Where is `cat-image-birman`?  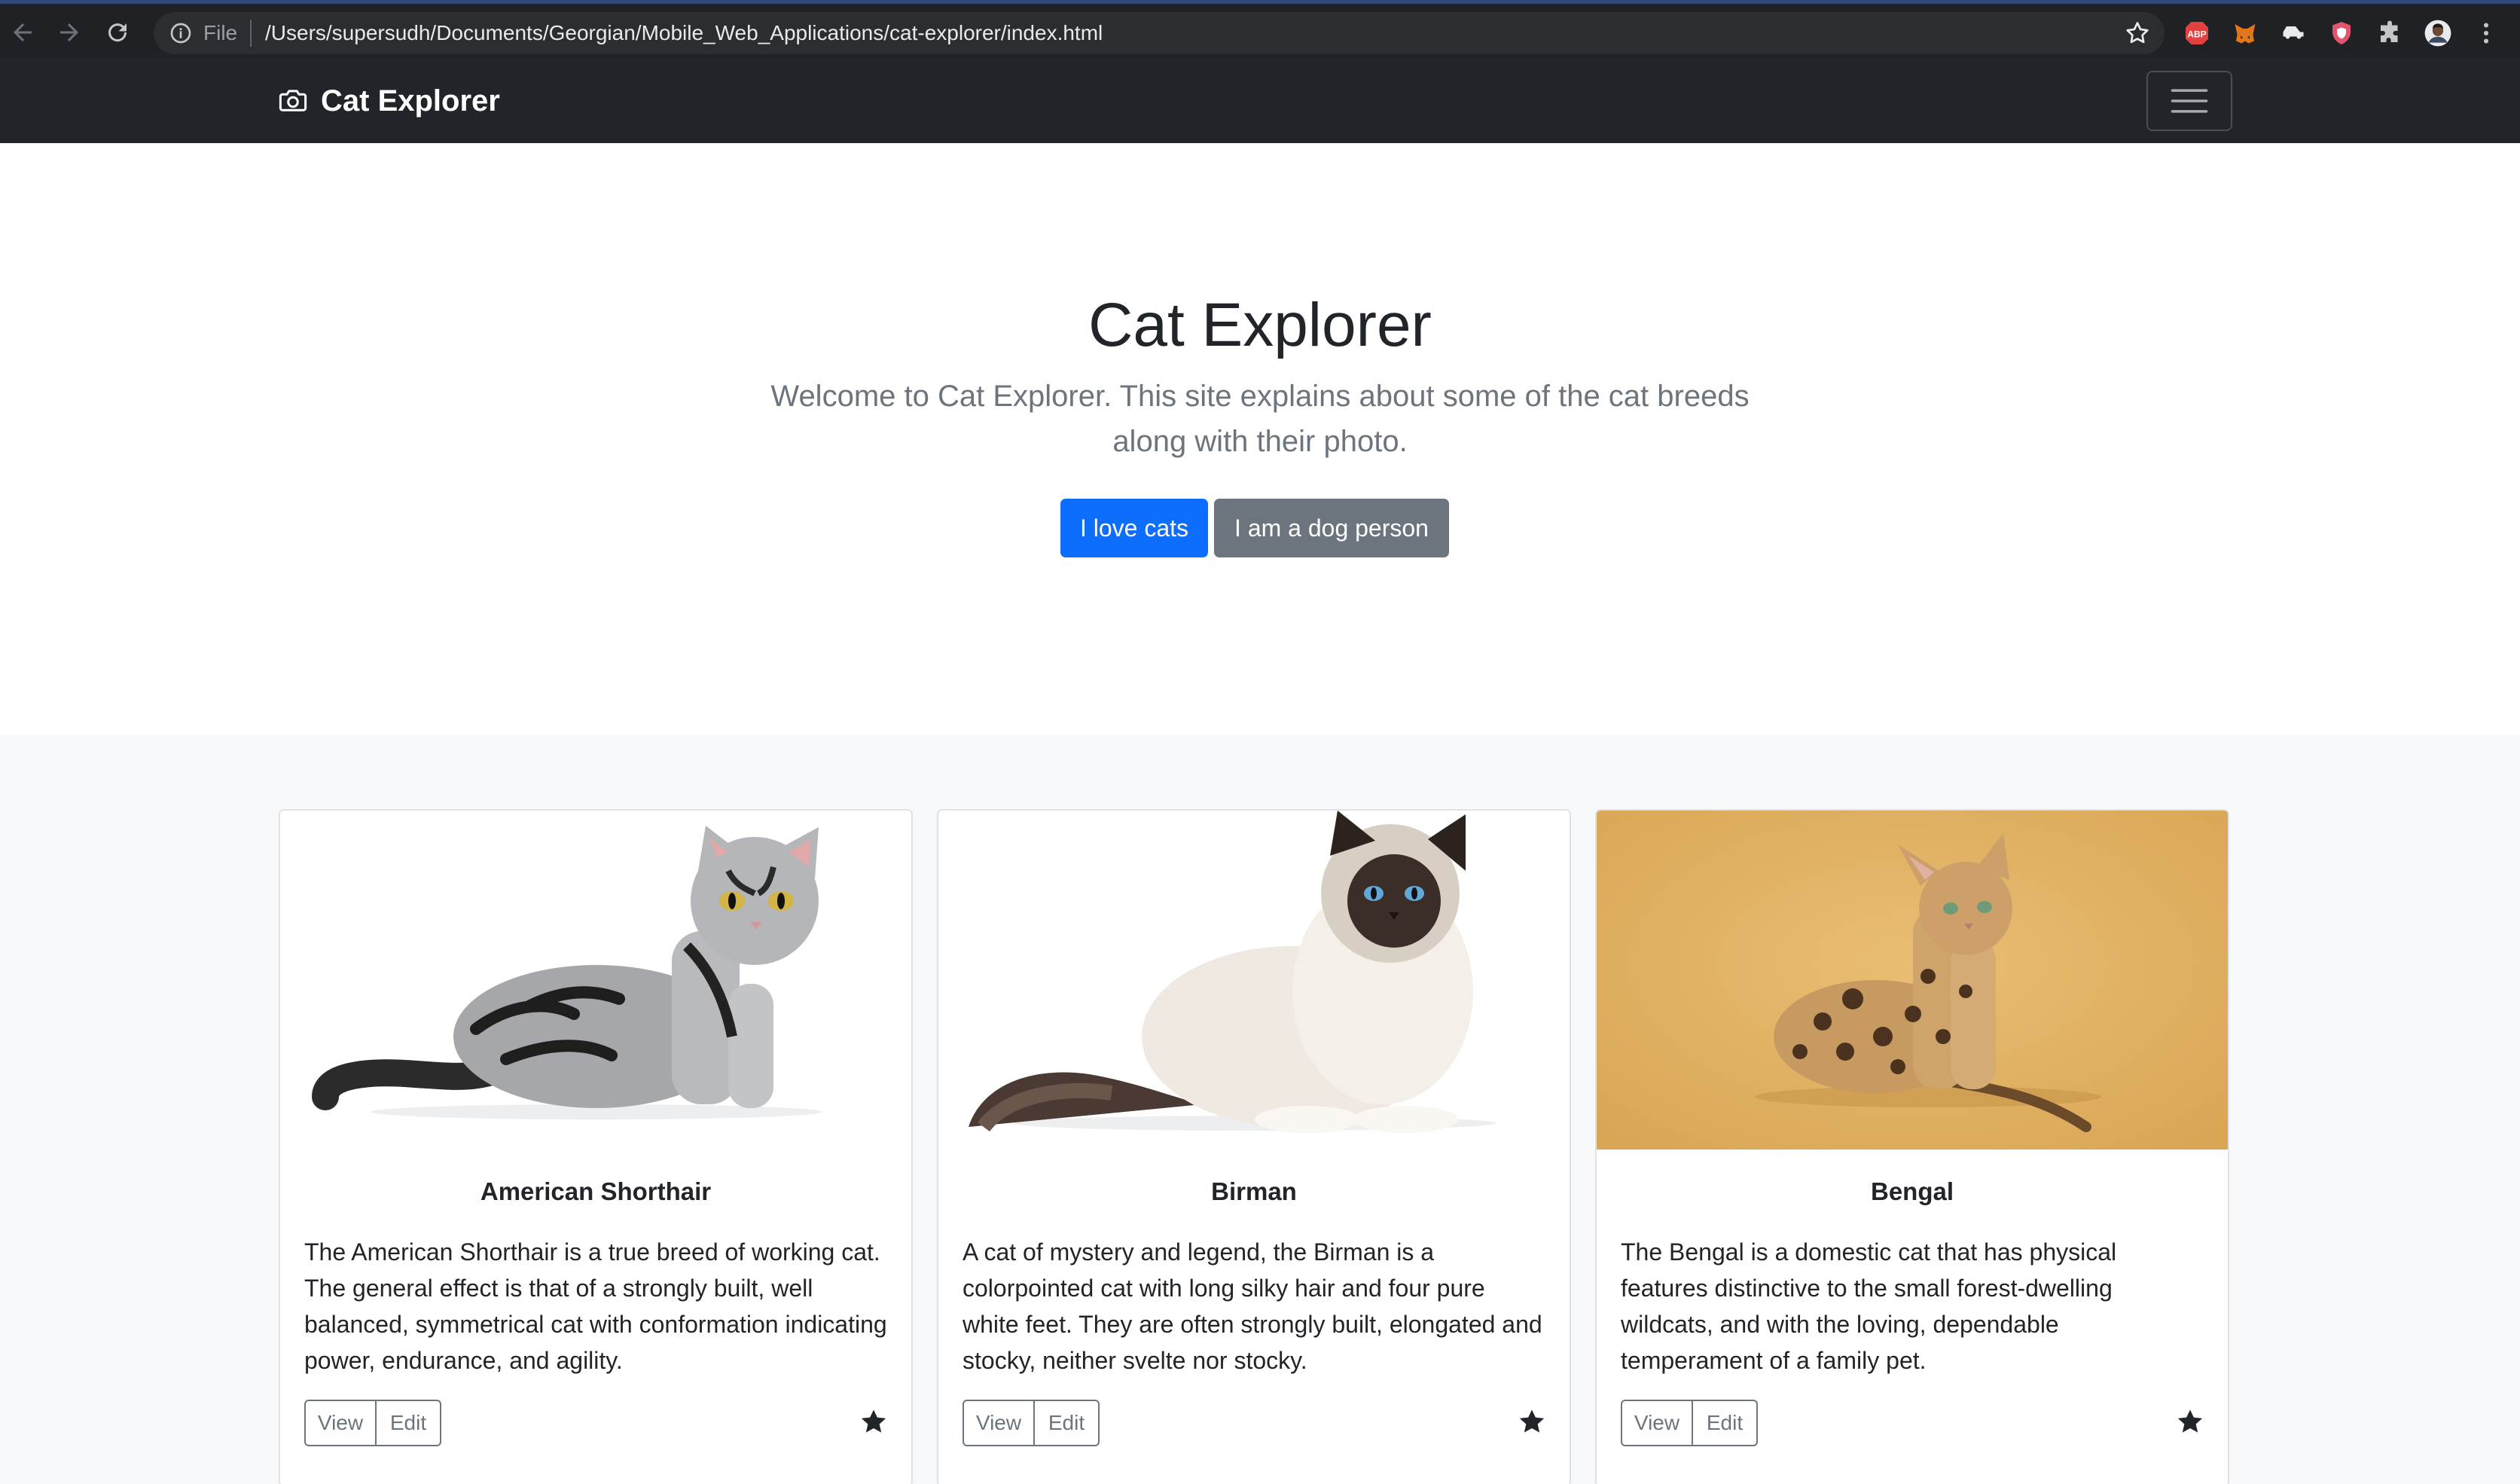 cat-image-birman is located at coordinates (1254, 980).